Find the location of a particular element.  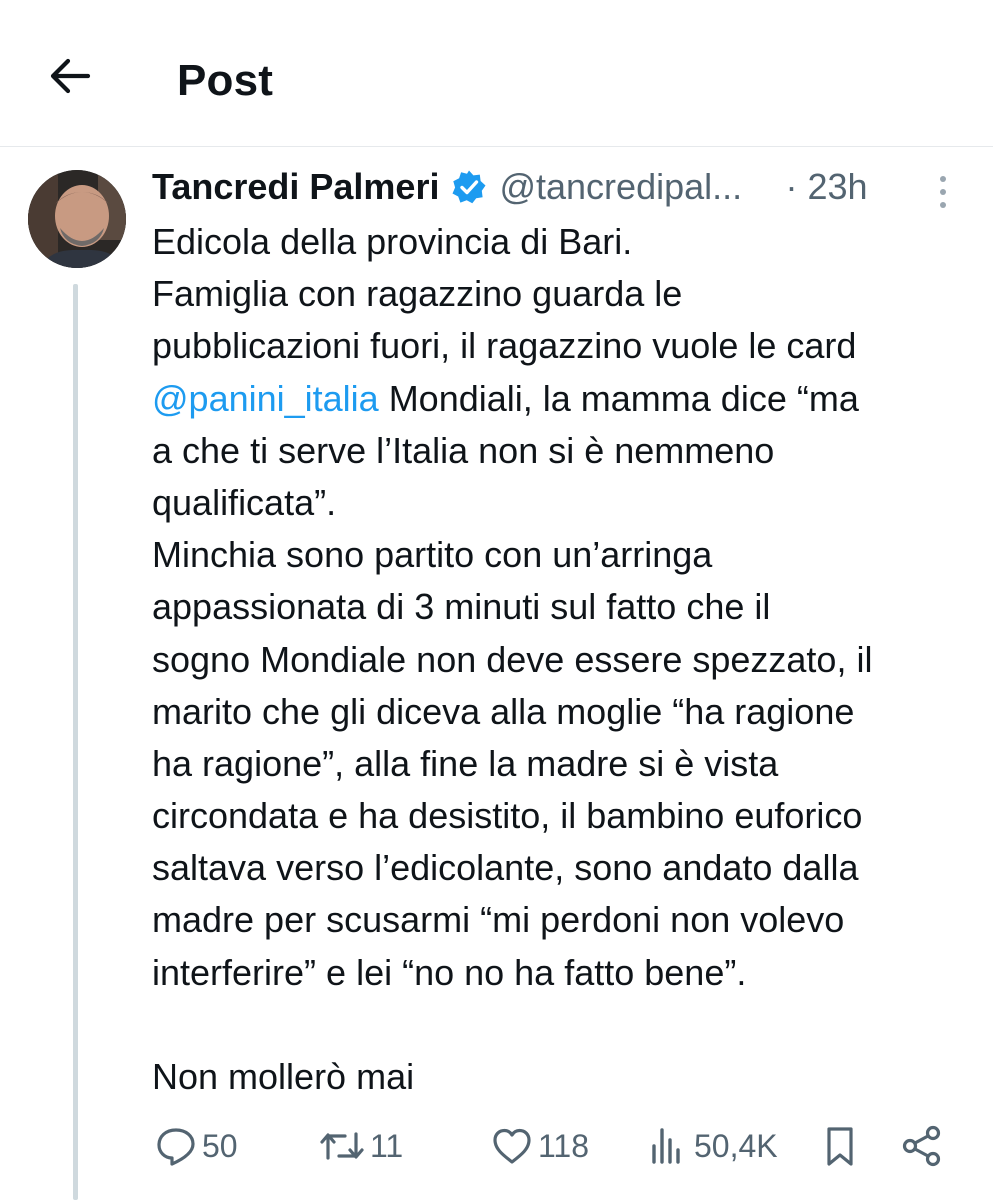

avatar is located at coordinates (77, 219).